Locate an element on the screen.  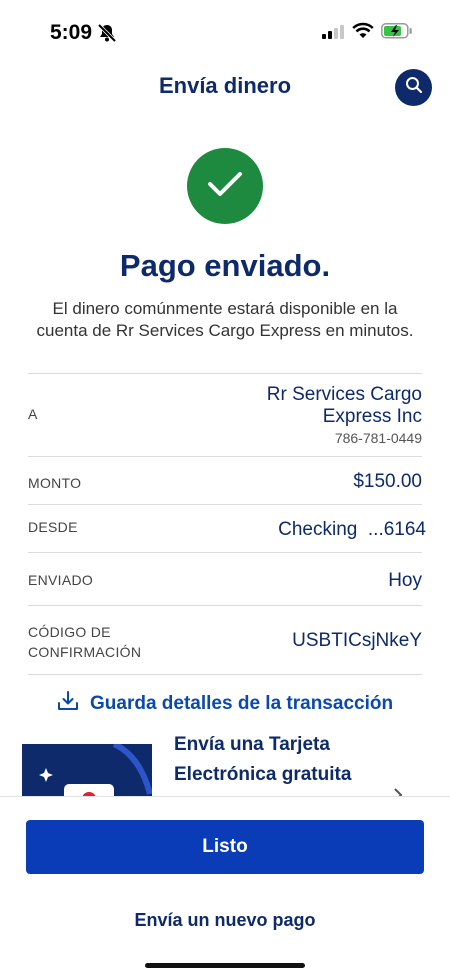
sent-label: ENVIADO is located at coordinates (61, 580).